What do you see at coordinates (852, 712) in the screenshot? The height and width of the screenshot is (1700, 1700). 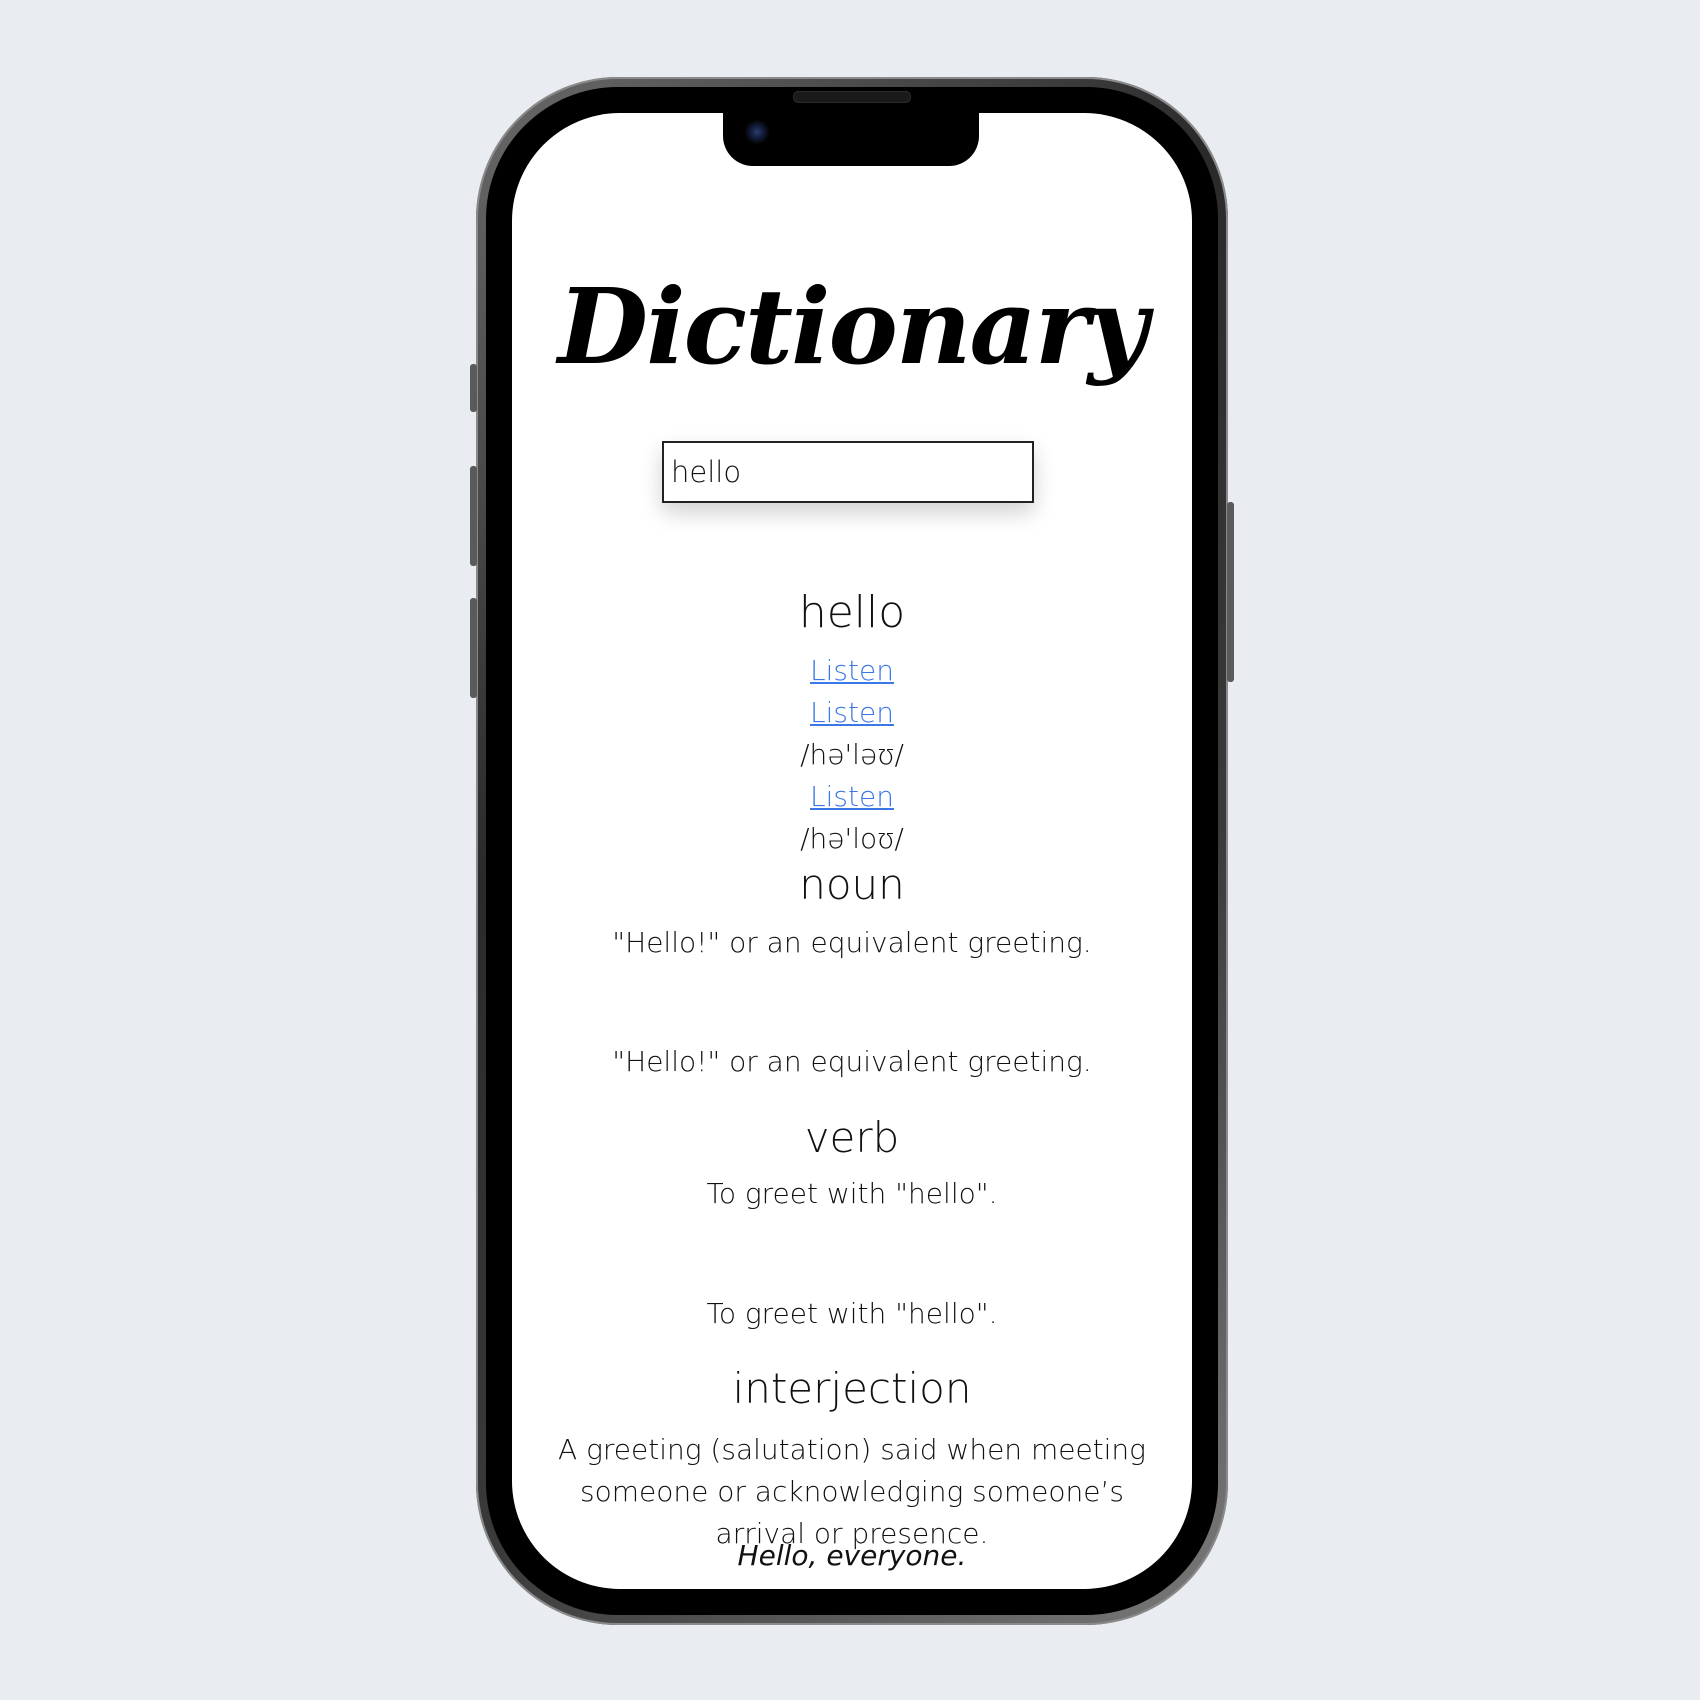 I see `listen-link-2: Listen` at bounding box center [852, 712].